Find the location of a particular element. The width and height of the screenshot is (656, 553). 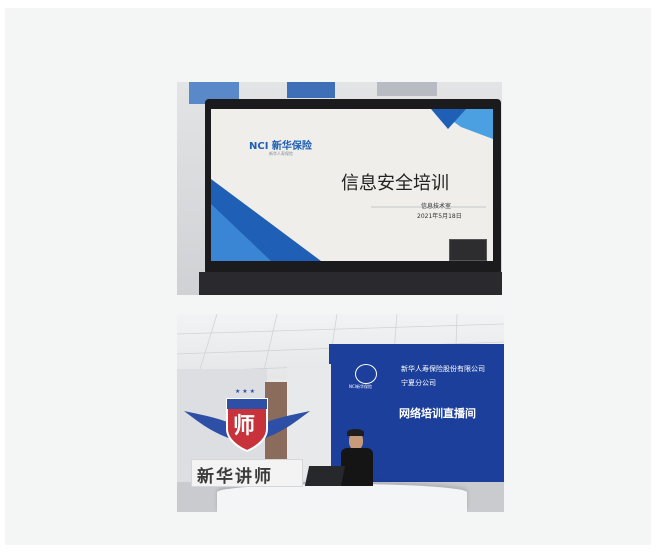

person-hair is located at coordinates (355, 432).